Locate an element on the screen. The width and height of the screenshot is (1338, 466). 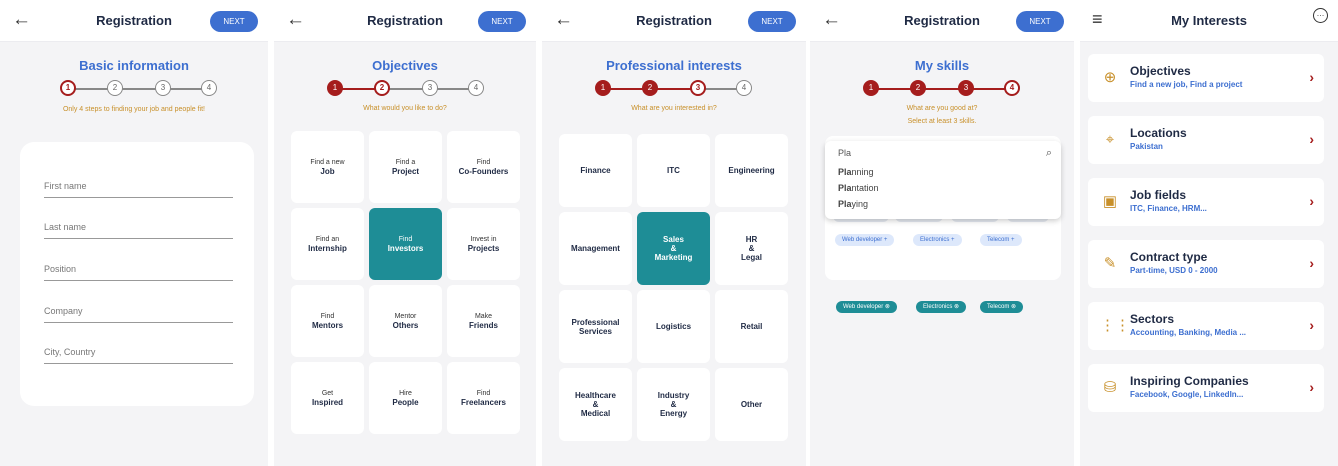
tile-label: Legal is located at coordinates (751, 257).